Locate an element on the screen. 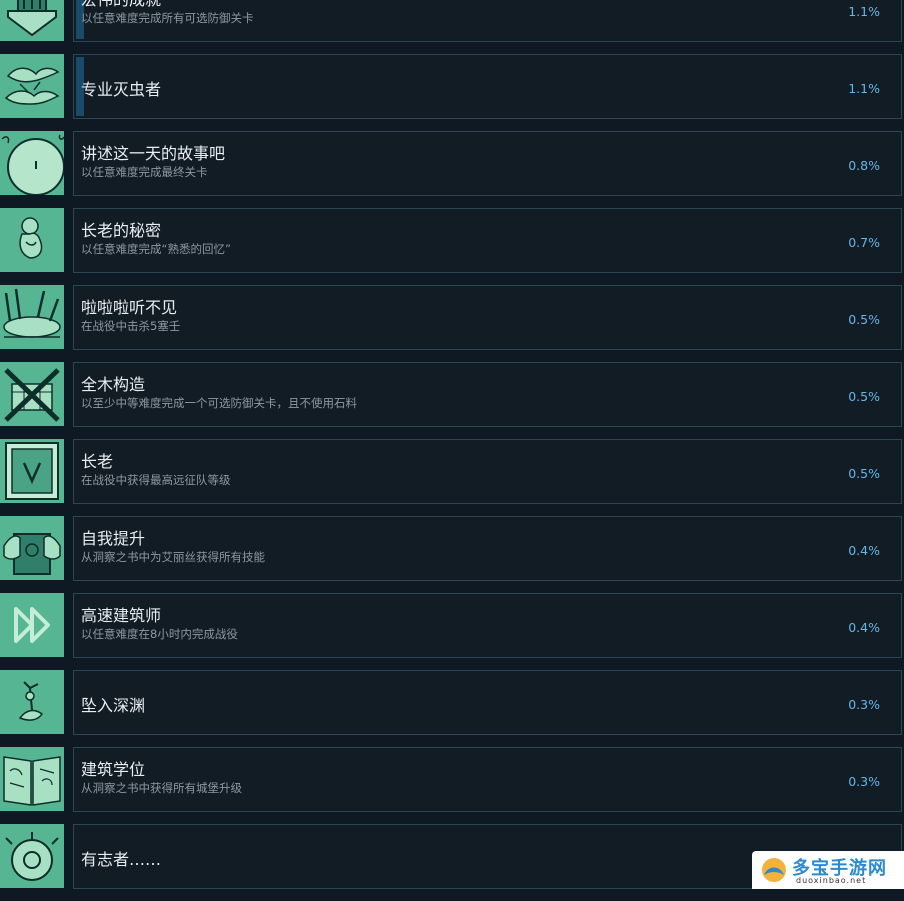  round-clock-icon is located at coordinates (32, 163).